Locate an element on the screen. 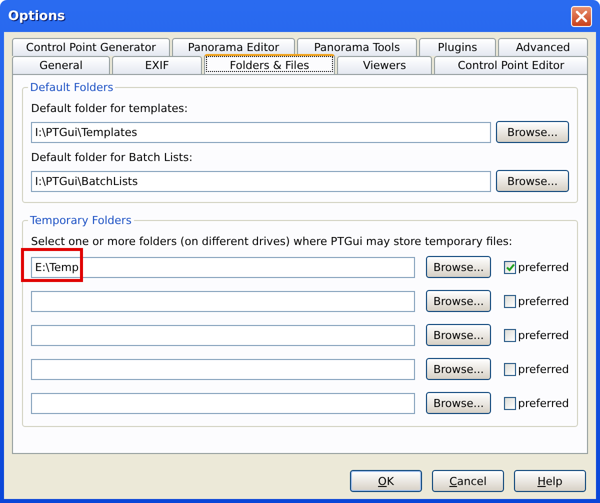  tab: Advanced is located at coordinates (543, 47).